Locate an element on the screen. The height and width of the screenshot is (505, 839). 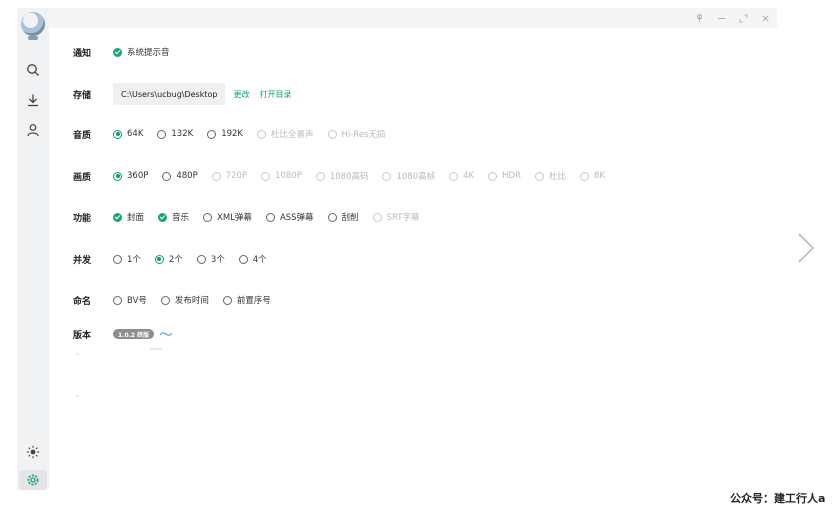
option-1080-high-bitrate: 1080高码 is located at coordinates (341, 176).